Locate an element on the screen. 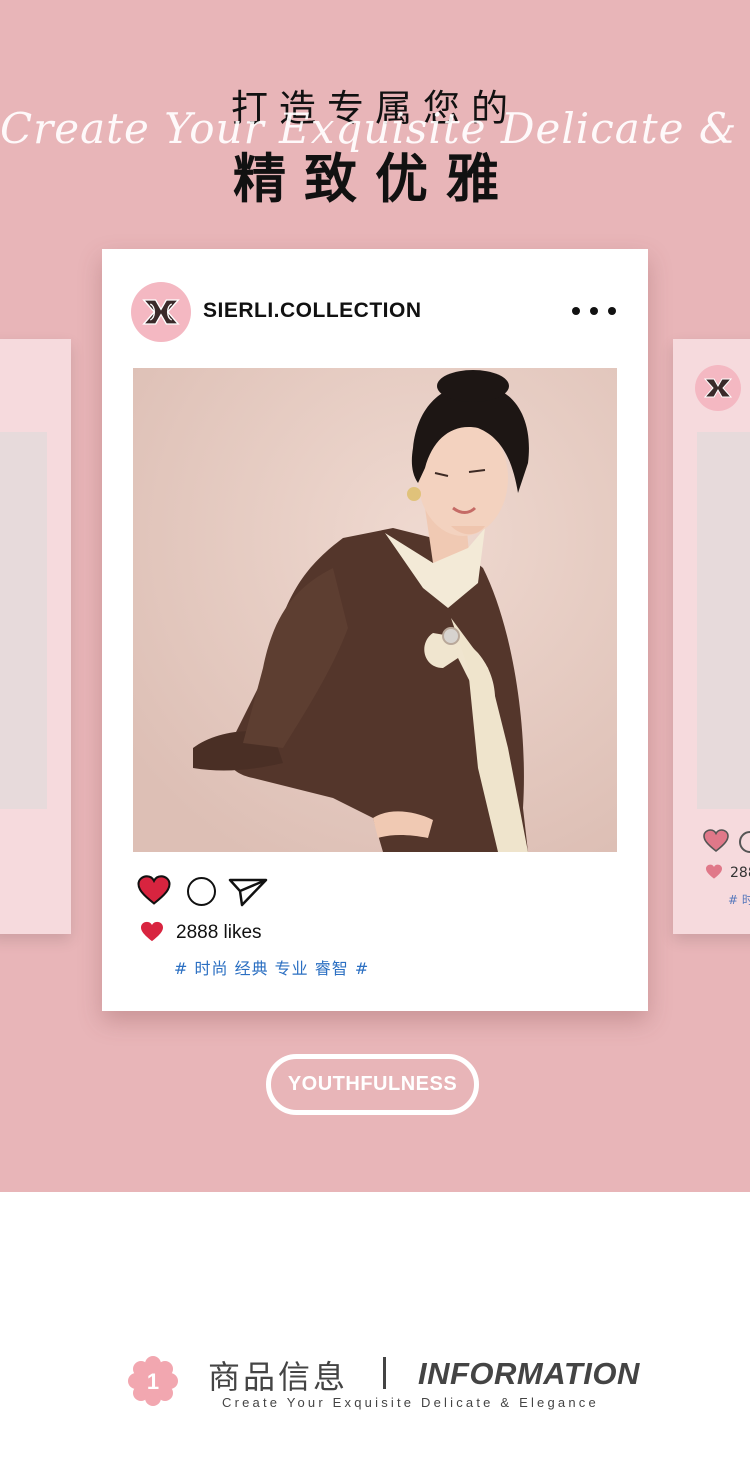  section-title-cn: 商品信息 is located at coordinates (278, 1377).